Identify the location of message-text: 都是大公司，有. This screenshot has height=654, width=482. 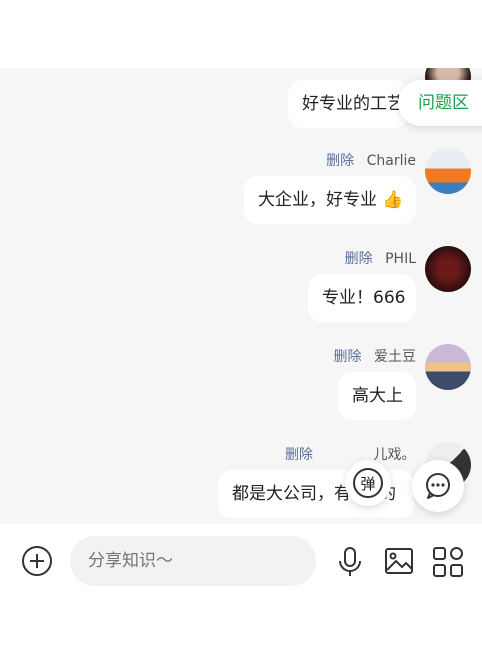
(291, 494).